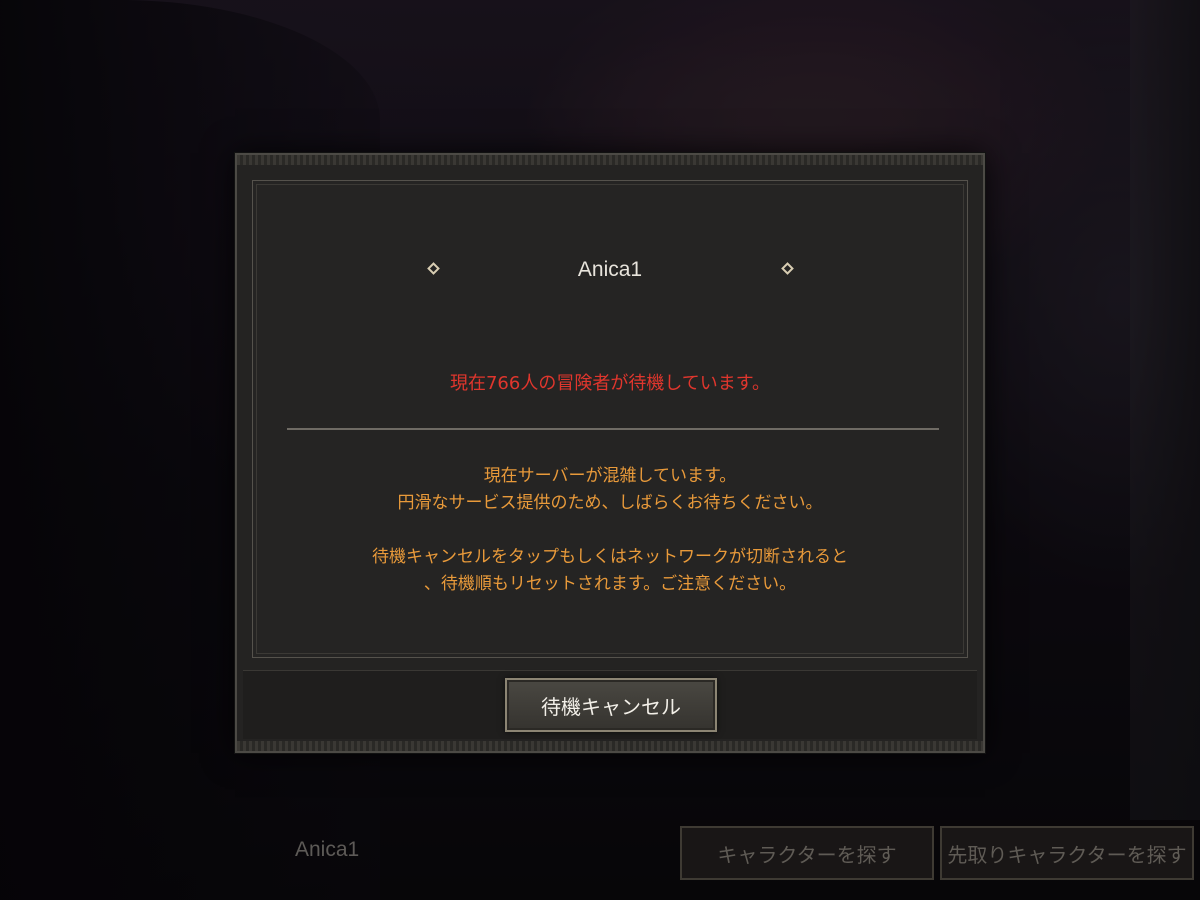 This screenshot has width=1200, height=900. Describe the element at coordinates (610, 557) in the screenshot. I see `message-line: 待機キャンセルをタップもしくはネットワークが切断されると` at that location.